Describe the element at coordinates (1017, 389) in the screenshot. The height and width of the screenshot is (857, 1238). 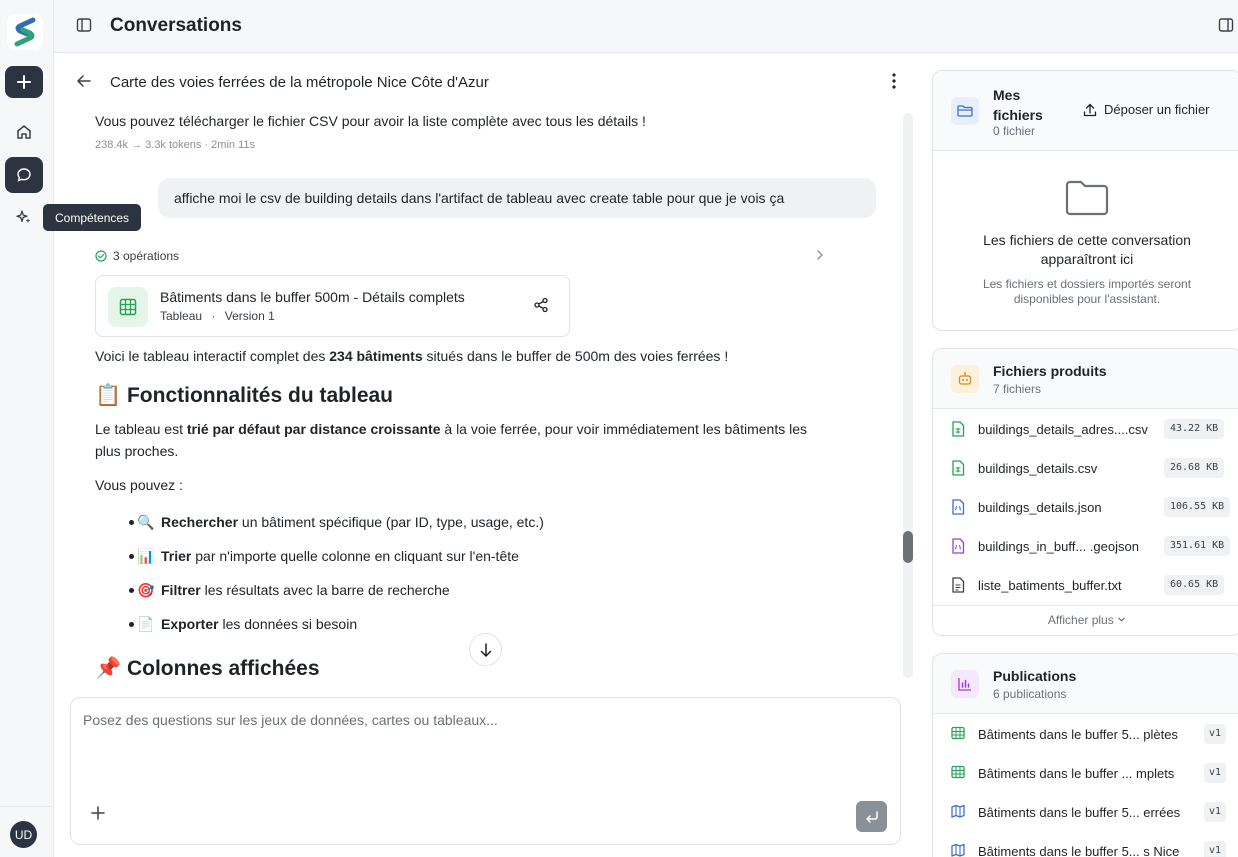
I see `produced-files-count: 7 fichiers` at that location.